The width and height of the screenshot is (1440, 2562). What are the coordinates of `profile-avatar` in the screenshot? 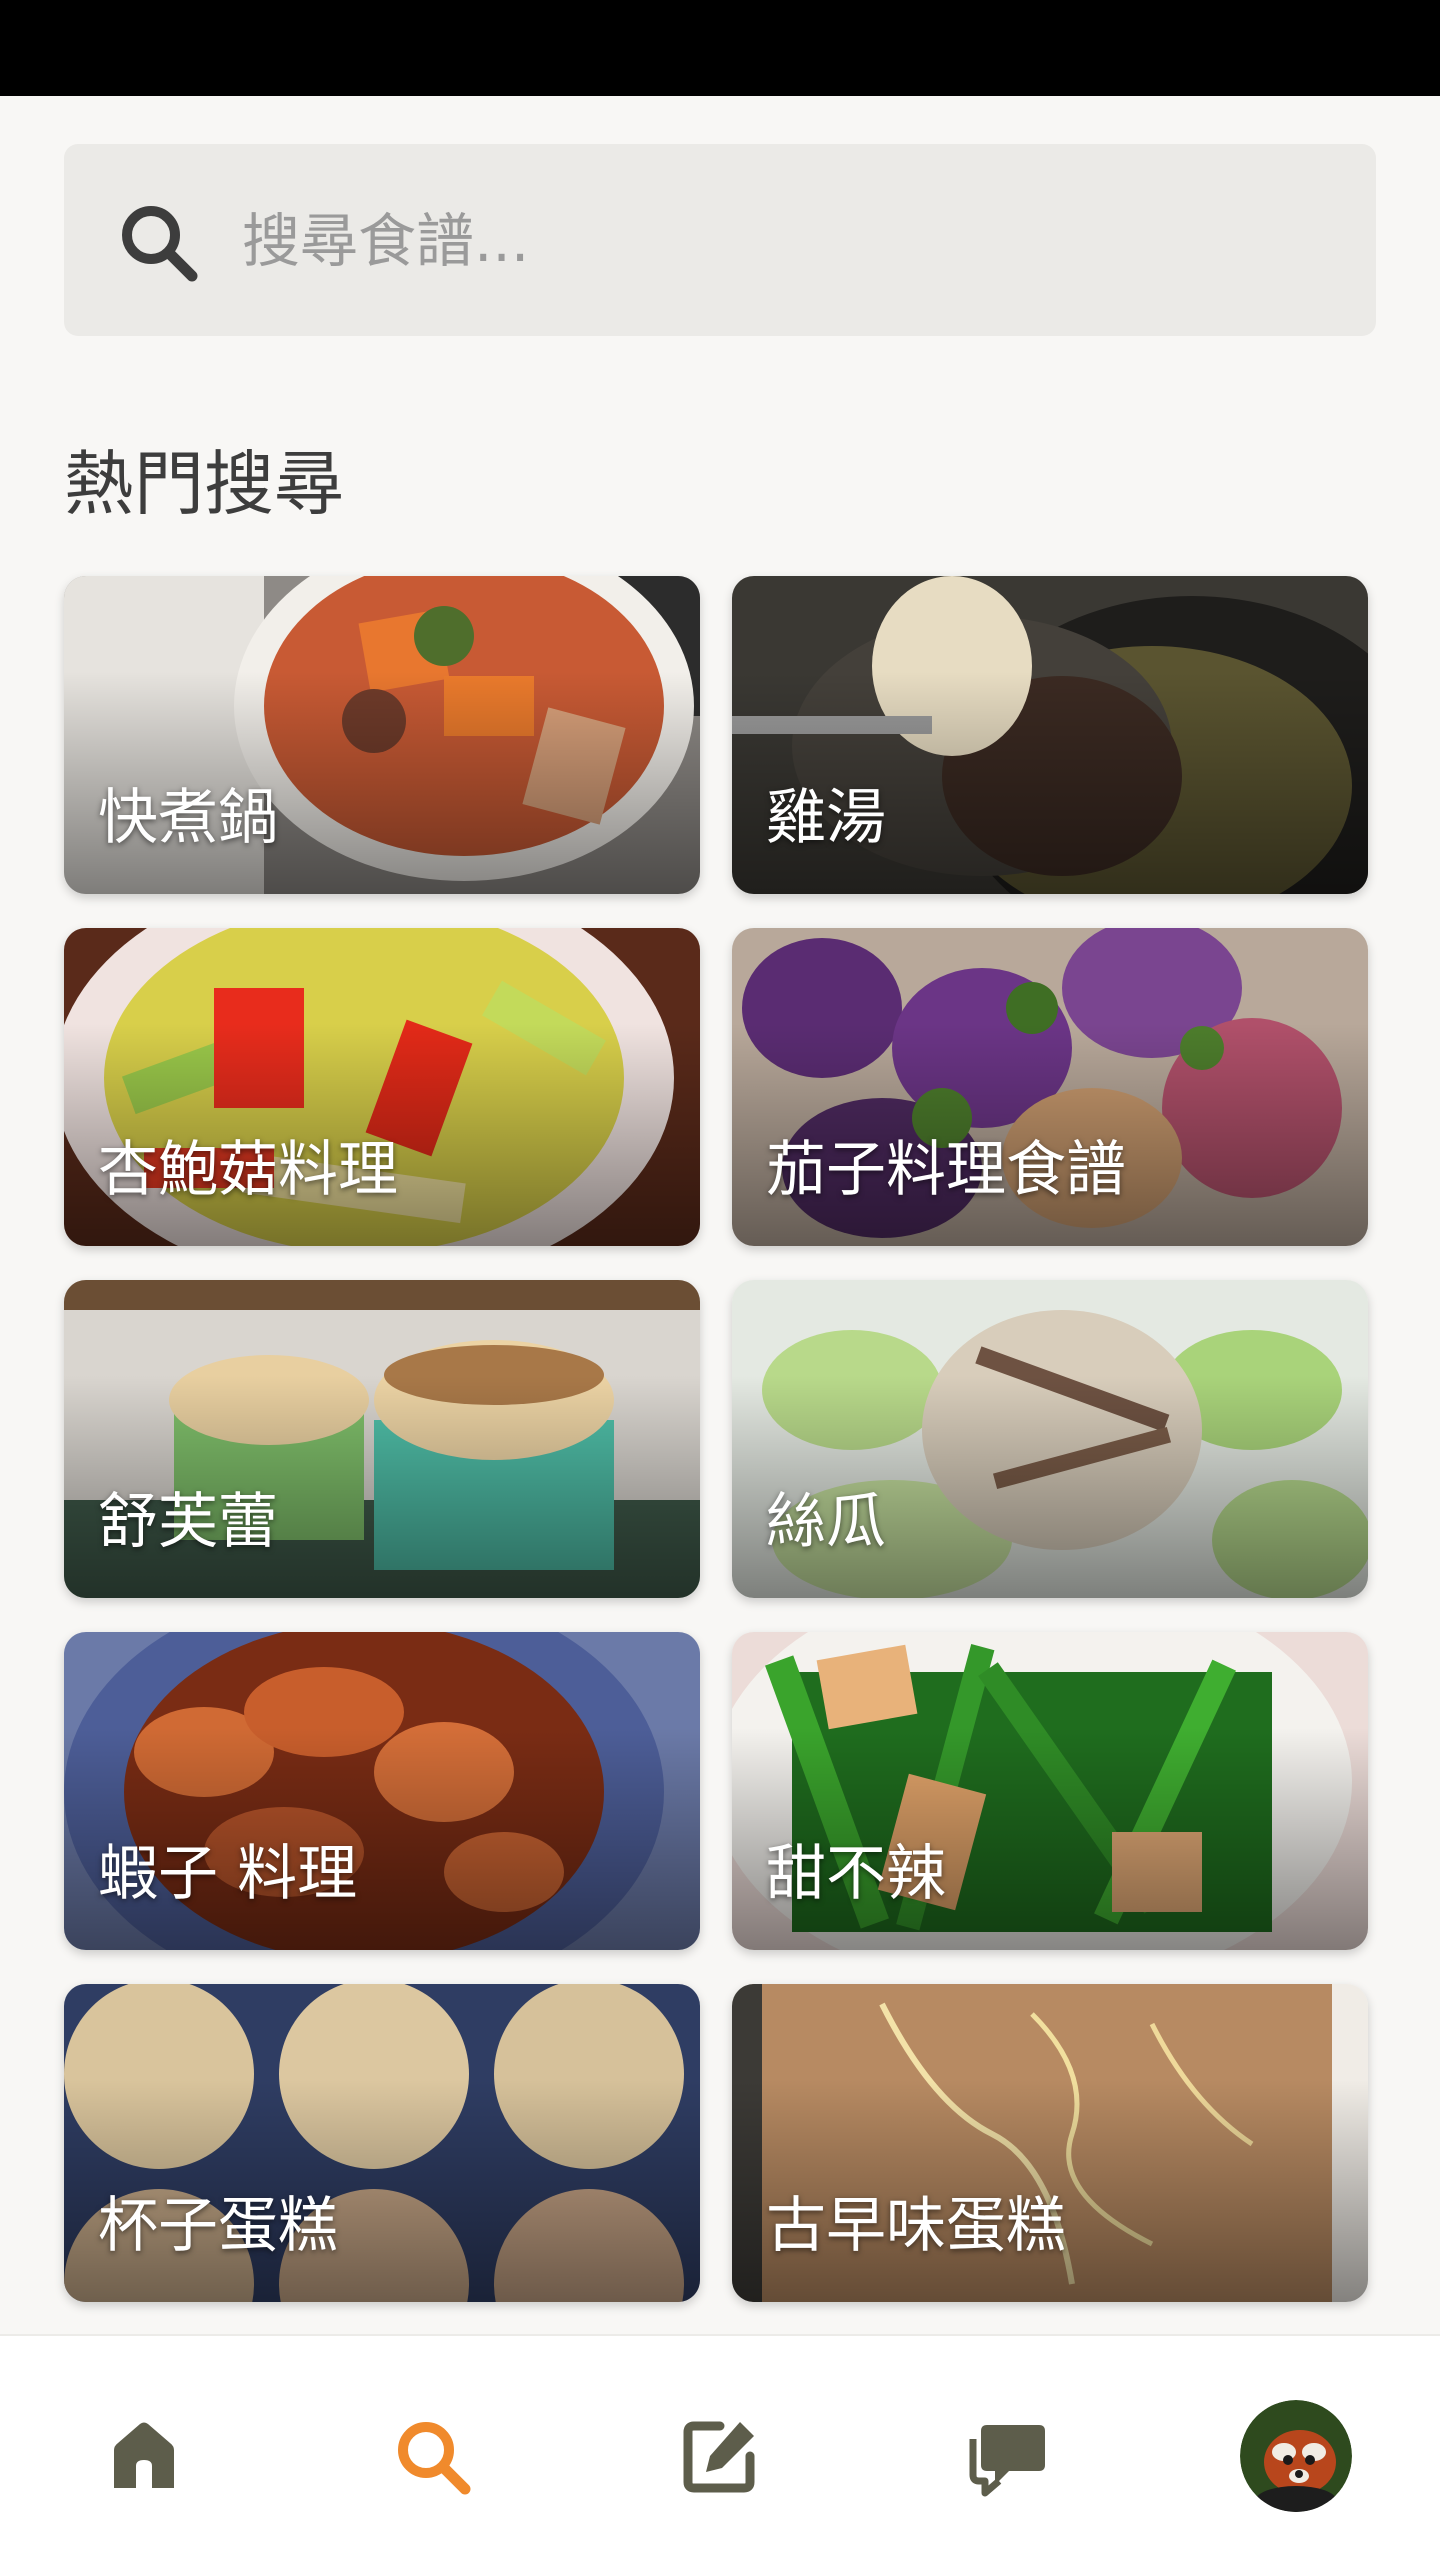 It's located at (1296, 2456).